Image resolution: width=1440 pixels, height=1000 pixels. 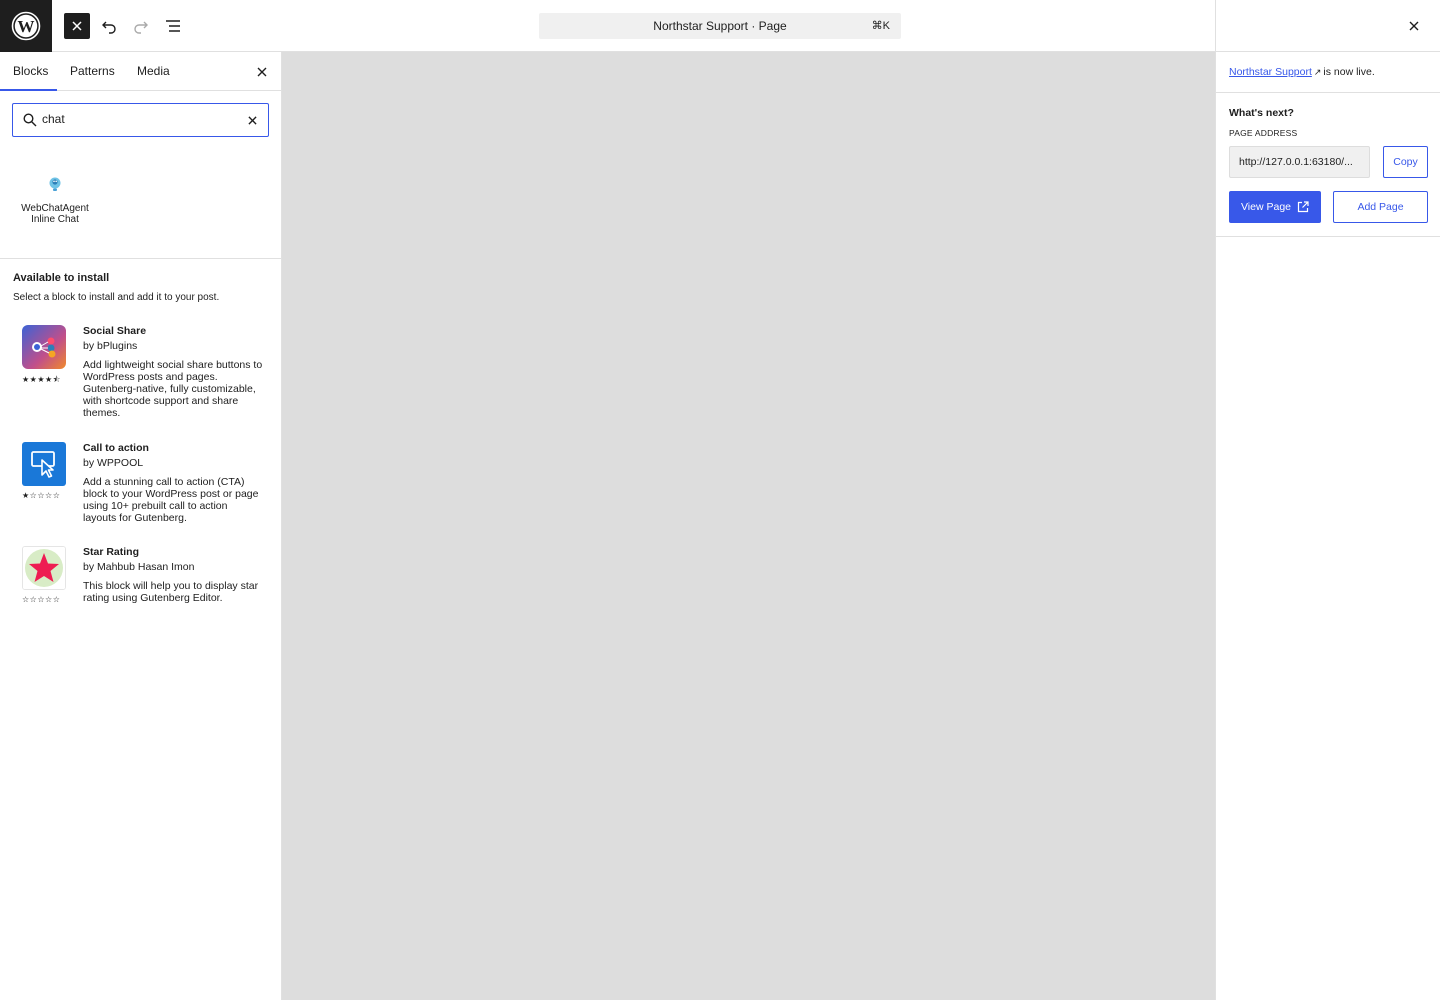 I want to click on wordpress-icon: W, so click(x=26, y=26).